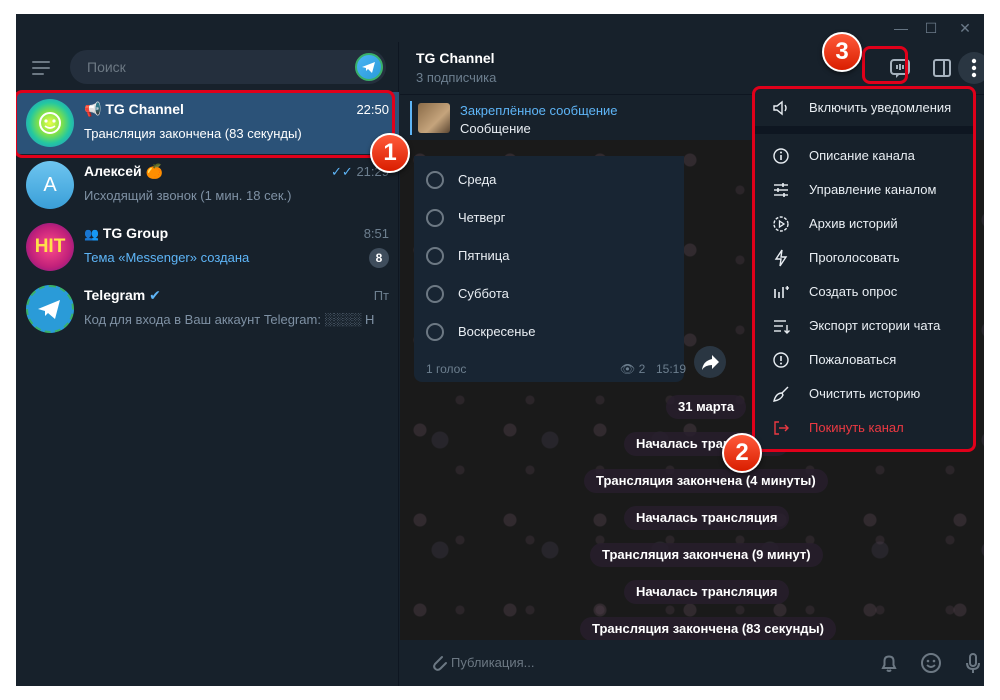 This screenshot has width=1000, height=700. What do you see at coordinates (885, 65) in the screenshot?
I see `highlight-stream-button` at bounding box center [885, 65].